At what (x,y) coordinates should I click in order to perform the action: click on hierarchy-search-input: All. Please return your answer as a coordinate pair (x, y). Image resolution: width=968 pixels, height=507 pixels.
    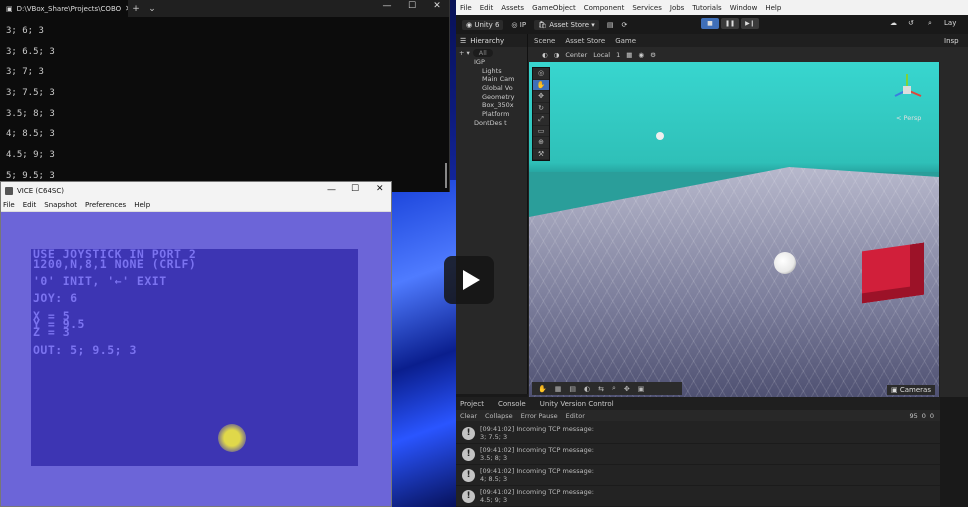
    Looking at the image, I should click on (482, 52).